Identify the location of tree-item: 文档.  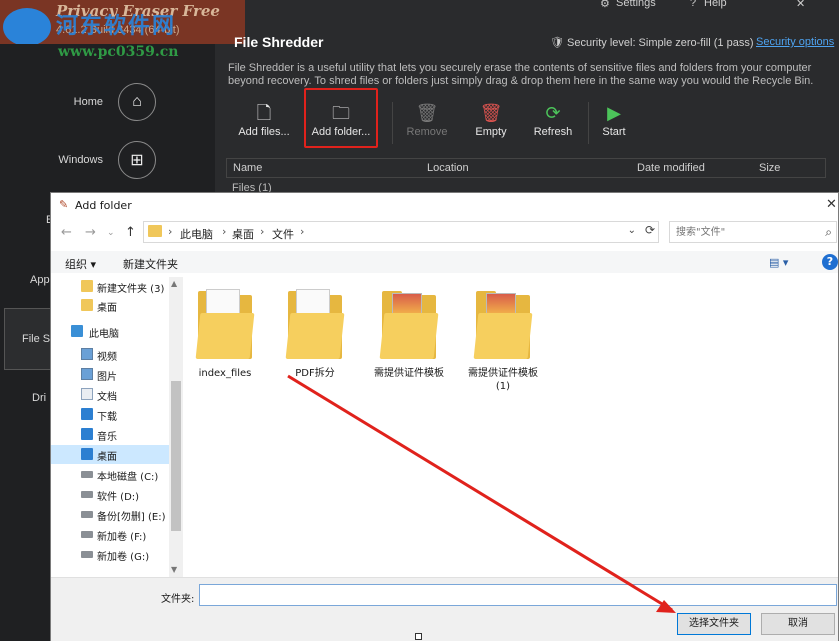
(110, 394).